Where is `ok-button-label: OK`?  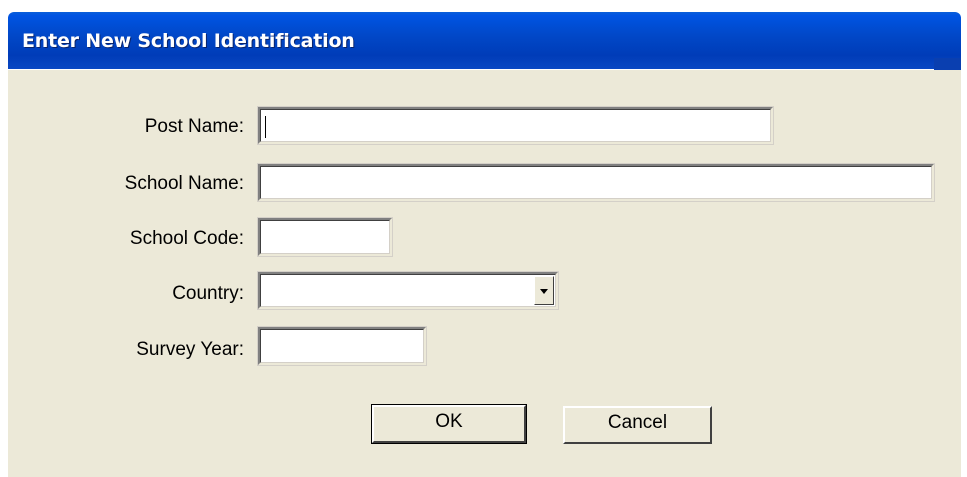 ok-button-label: OK is located at coordinates (449, 421).